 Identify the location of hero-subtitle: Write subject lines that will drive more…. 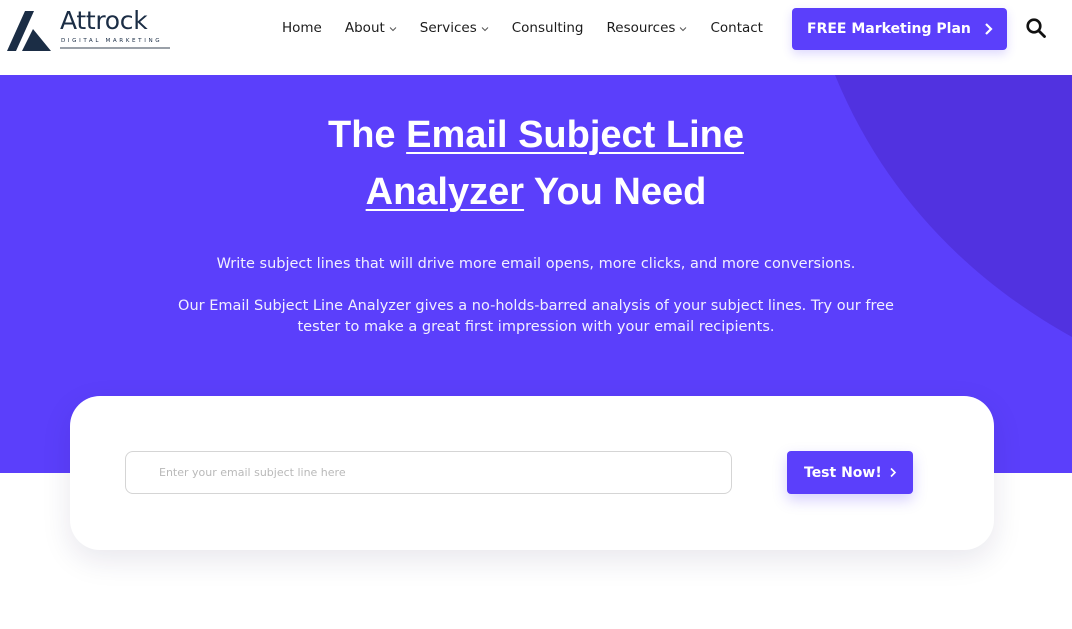
(536, 264).